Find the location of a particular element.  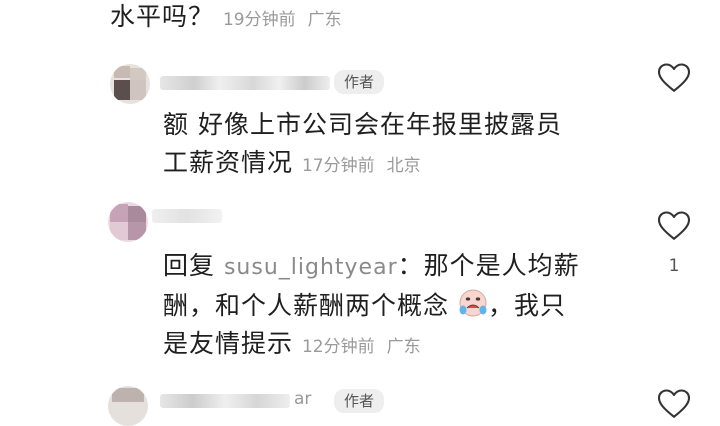

comment-time: 12分钟前 is located at coordinates (338, 347).